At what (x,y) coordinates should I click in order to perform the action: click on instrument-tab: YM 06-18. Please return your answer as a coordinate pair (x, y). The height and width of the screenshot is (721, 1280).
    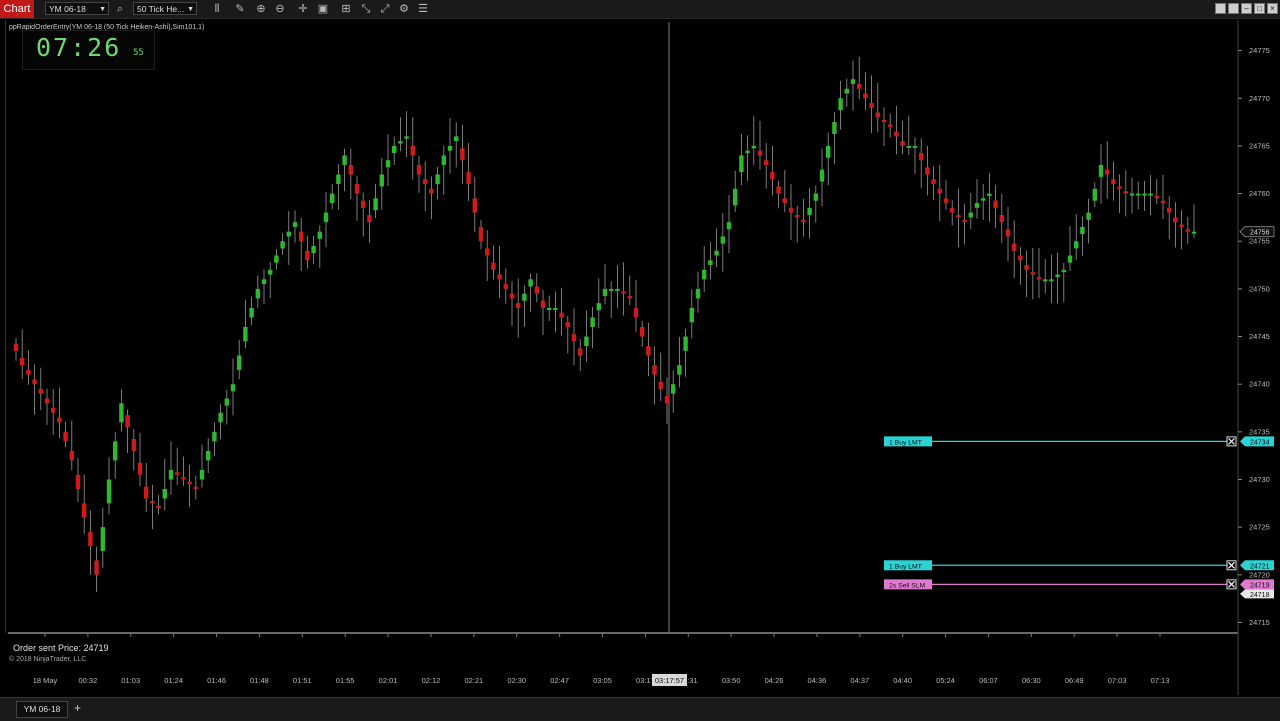
    Looking at the image, I should click on (42, 709).